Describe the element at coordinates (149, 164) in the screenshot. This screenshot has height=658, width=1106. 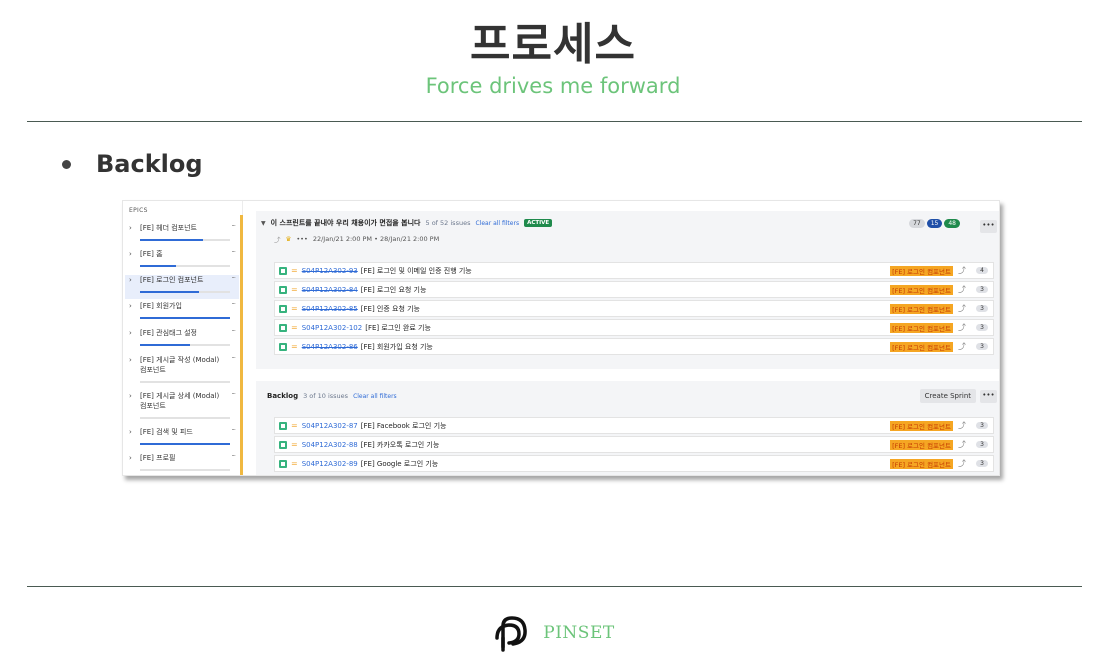
I see `section-heading: Backlog` at that location.